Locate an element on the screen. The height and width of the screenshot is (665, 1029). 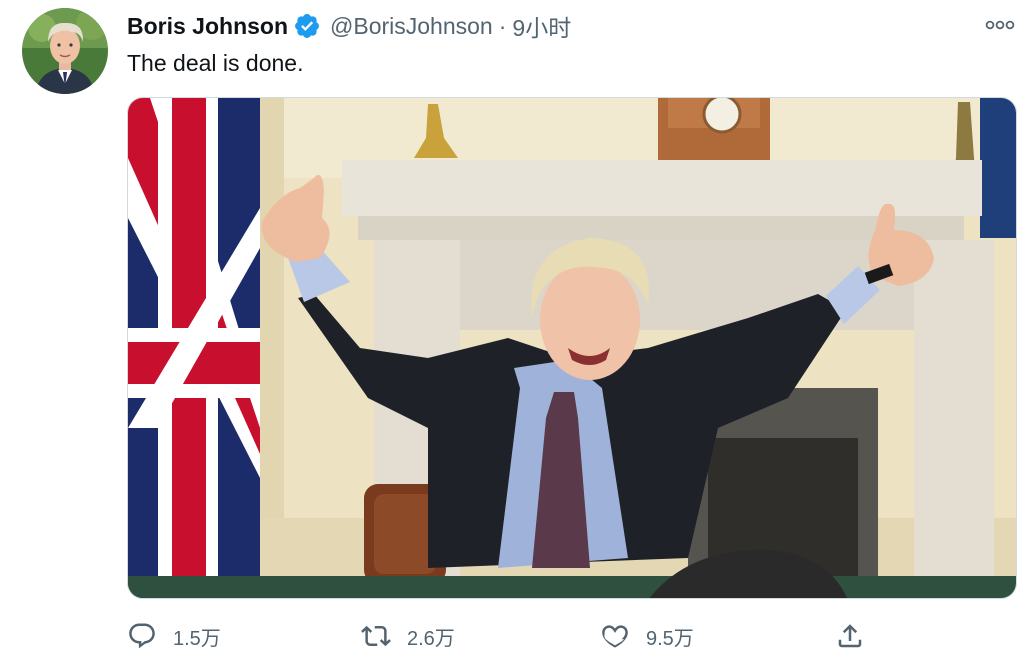
heart-icon is located at coordinates (615, 636).